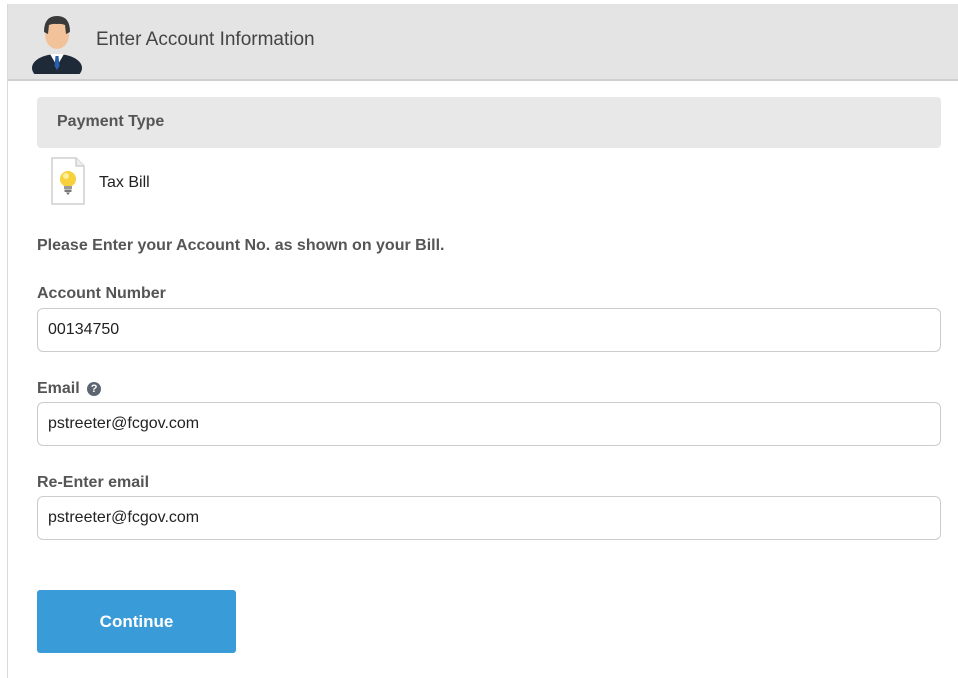 Image resolution: width=958 pixels, height=678 pixels. Describe the element at coordinates (93, 482) in the screenshot. I see `reenter-email-label: Re-Enter email` at that location.